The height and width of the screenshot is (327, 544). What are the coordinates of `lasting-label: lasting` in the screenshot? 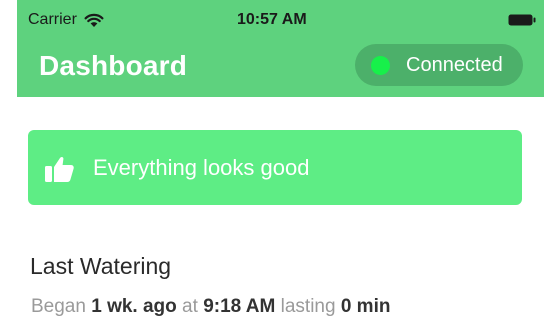 It's located at (308, 306).